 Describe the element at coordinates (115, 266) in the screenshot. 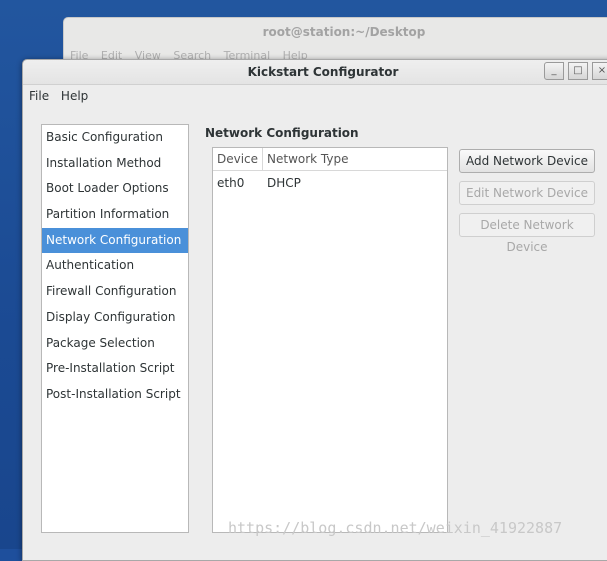

I see `sidebar-item-authentication: Authentication` at that location.